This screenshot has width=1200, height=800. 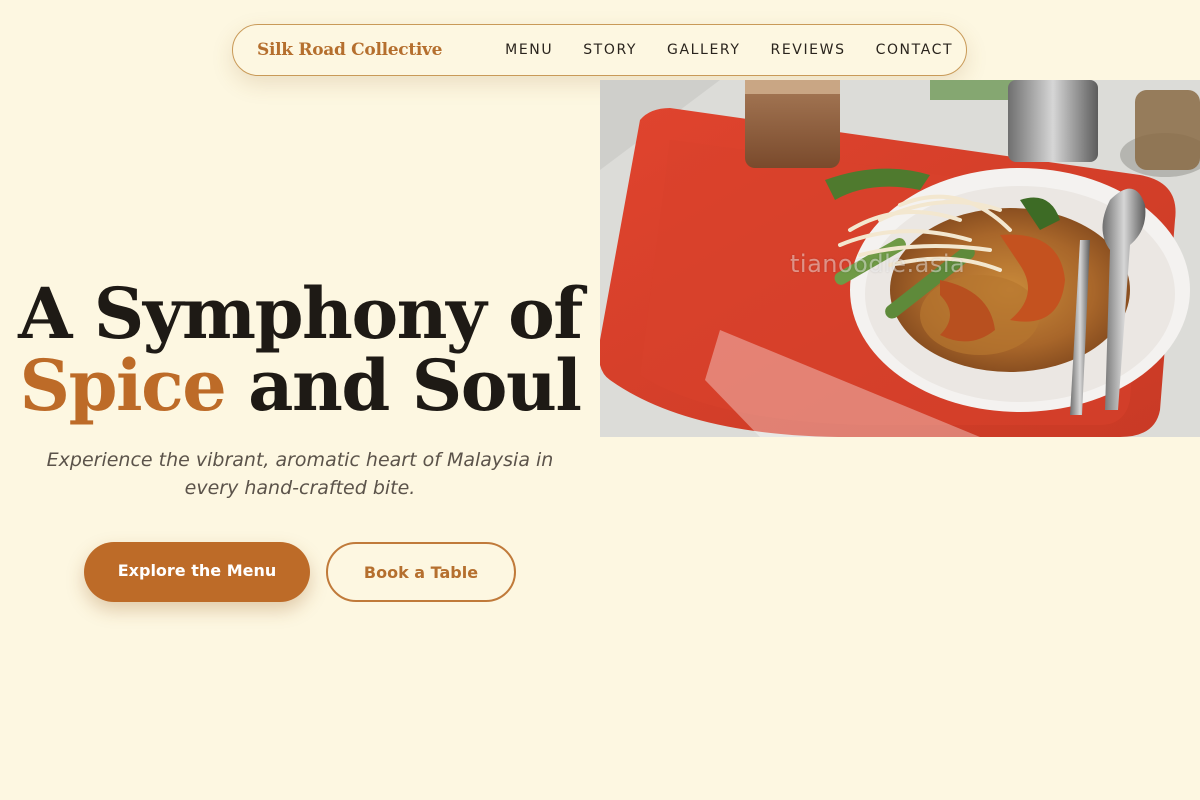 What do you see at coordinates (300, 313) in the screenshot?
I see `hero-title-line-1: A Symphony of` at bounding box center [300, 313].